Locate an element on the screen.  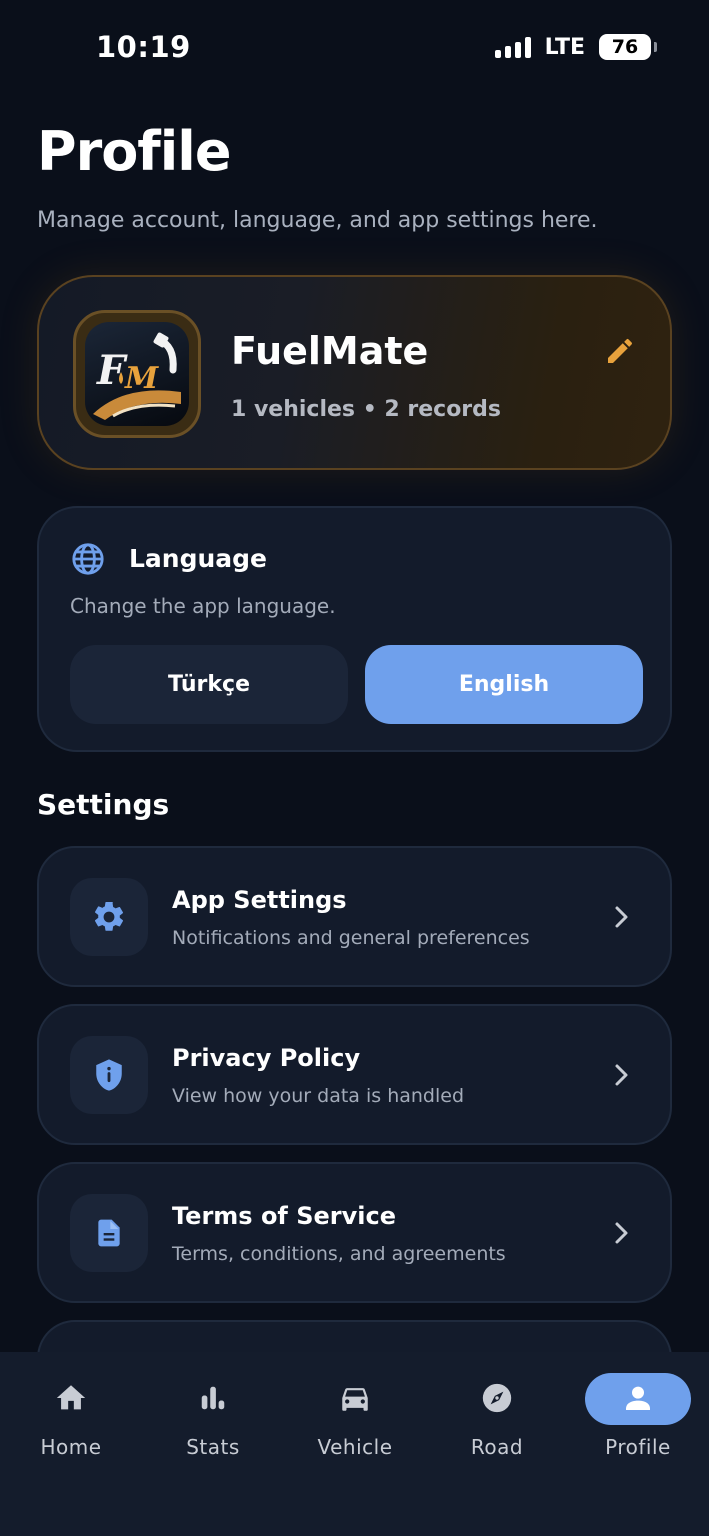
nav-road-label: Road is located at coordinates (497, 1447).